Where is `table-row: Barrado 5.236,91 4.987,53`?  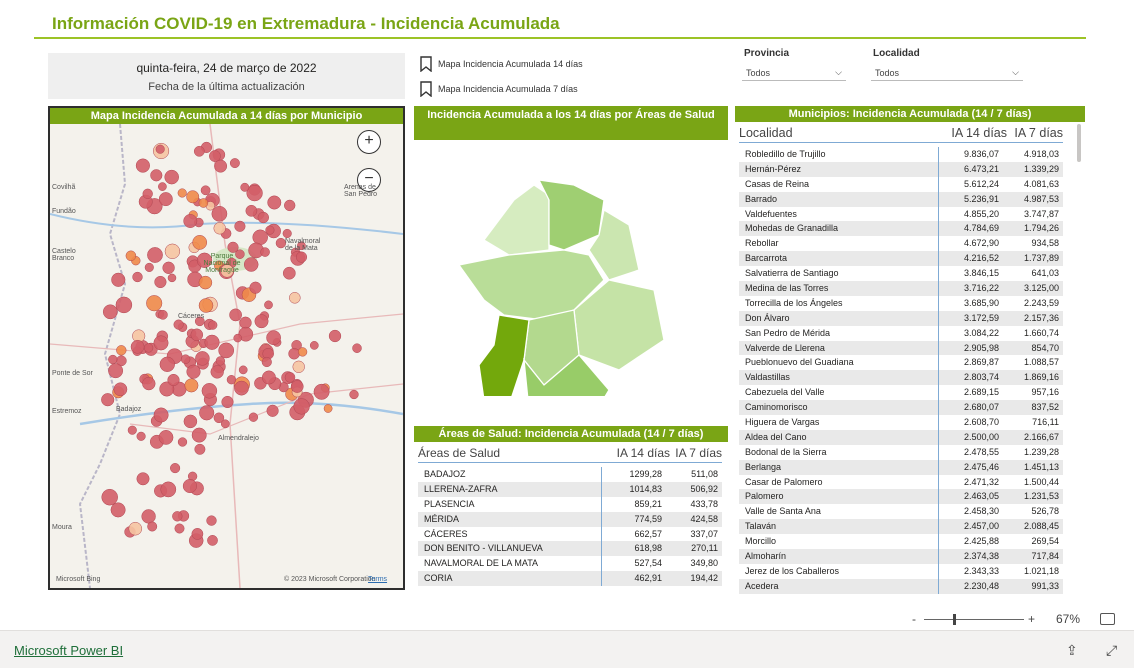 table-row: Barrado 5.236,91 4.987,53 is located at coordinates (901, 199).